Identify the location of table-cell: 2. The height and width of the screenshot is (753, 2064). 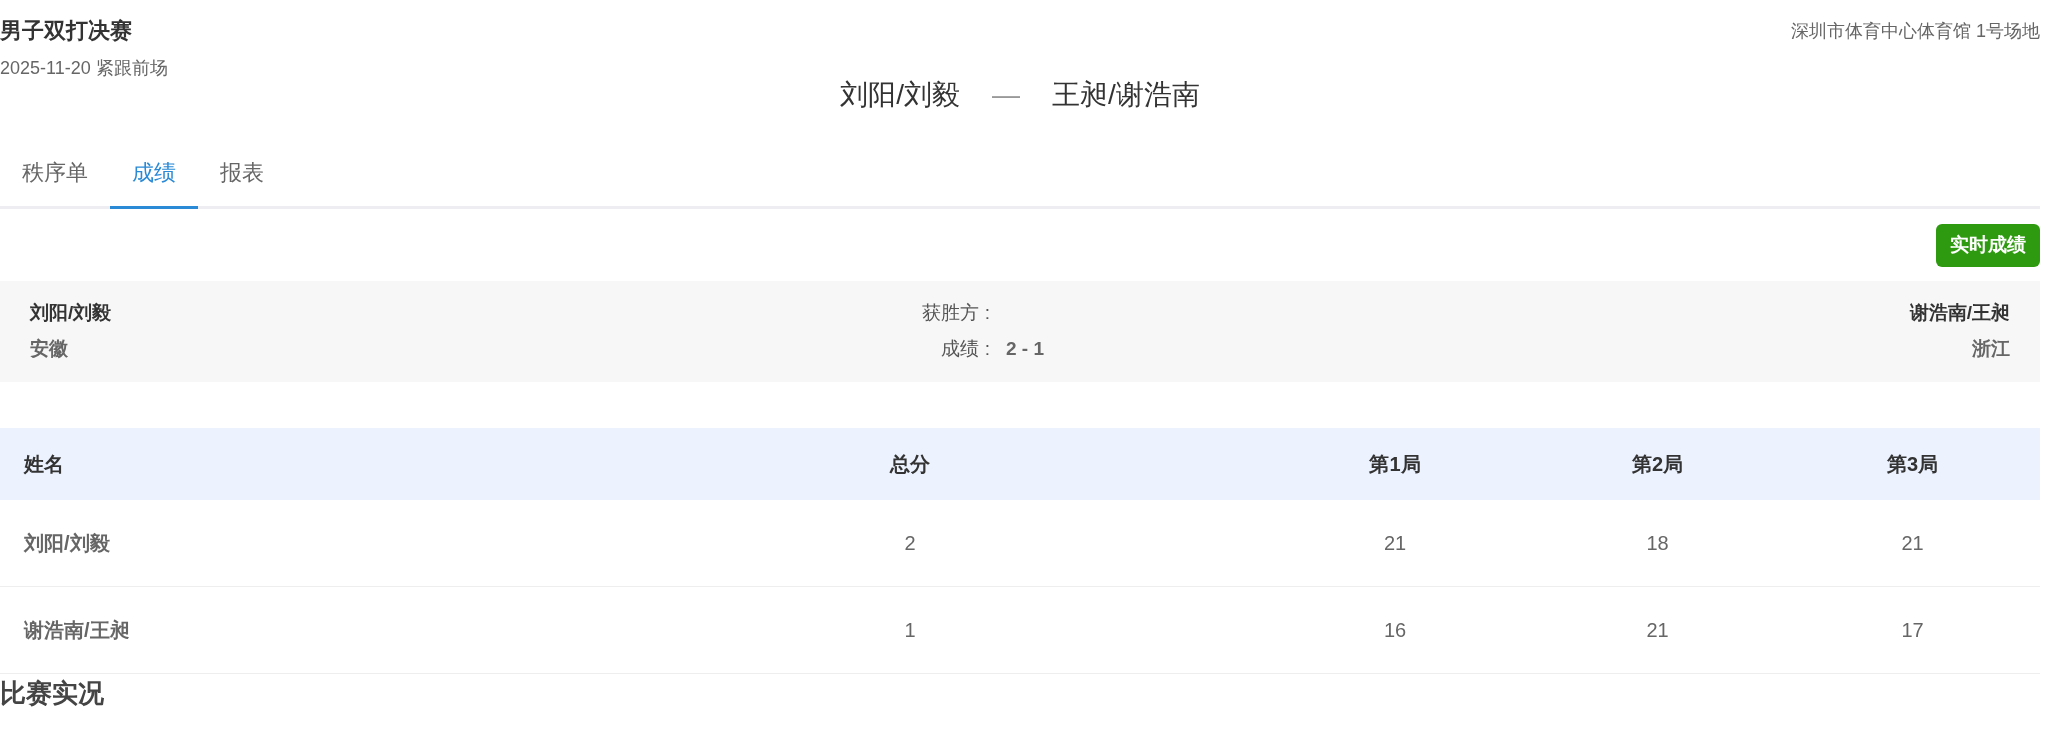
(910, 543).